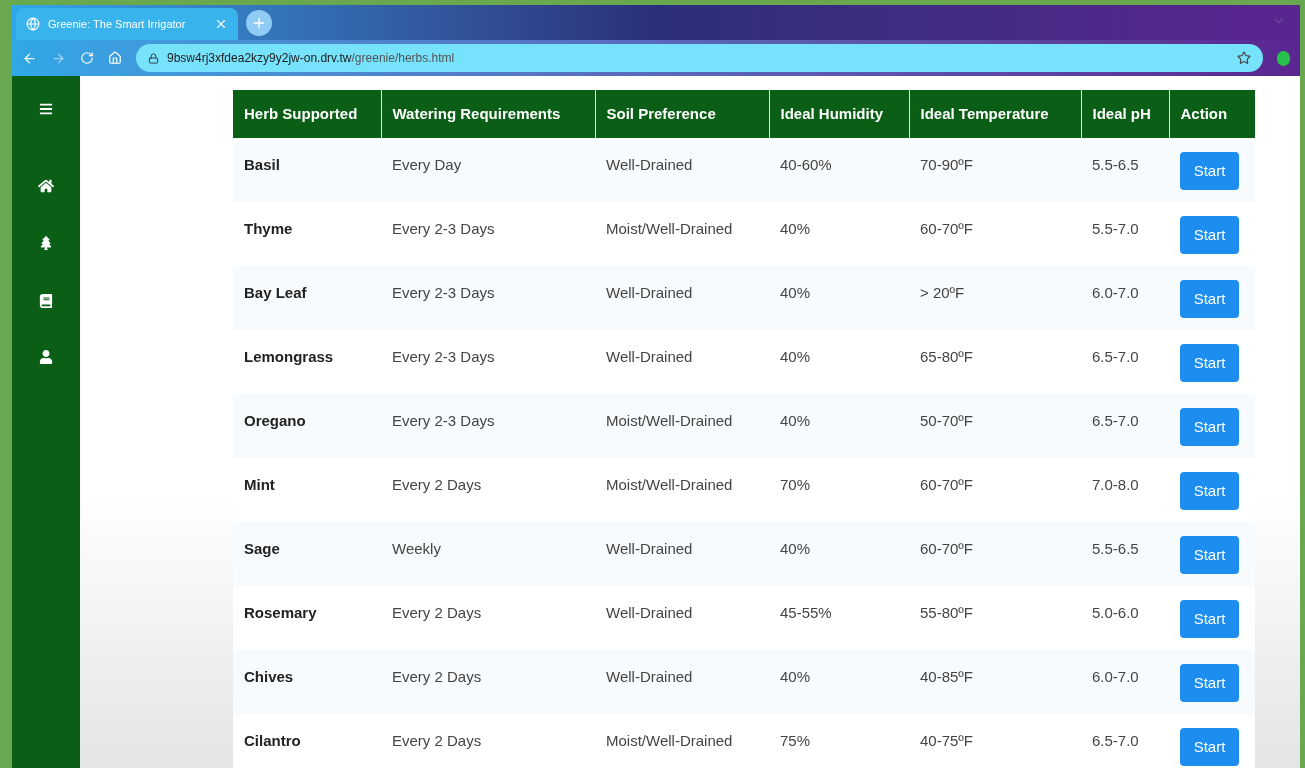  What do you see at coordinates (307, 170) in the screenshot?
I see `herb-name: Basil` at bounding box center [307, 170].